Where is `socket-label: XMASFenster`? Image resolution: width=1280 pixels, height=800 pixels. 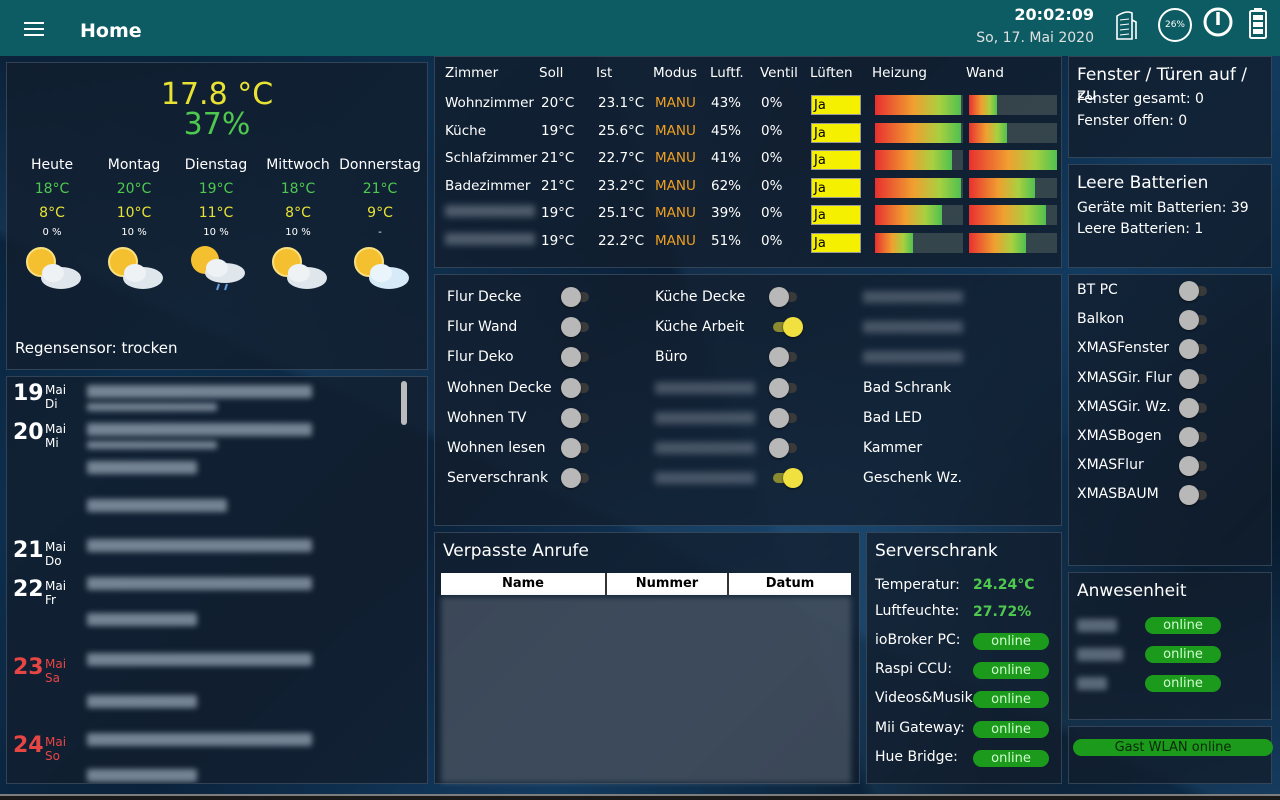 socket-label: XMASFenster is located at coordinates (1123, 348).